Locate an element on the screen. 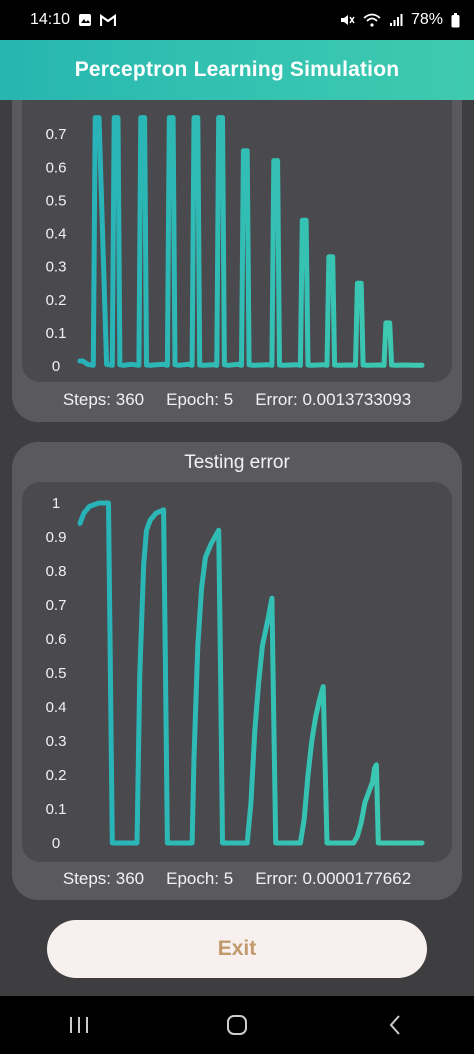 Image resolution: width=474 pixels, height=1054 pixels. wifi-icon is located at coordinates (372, 20).